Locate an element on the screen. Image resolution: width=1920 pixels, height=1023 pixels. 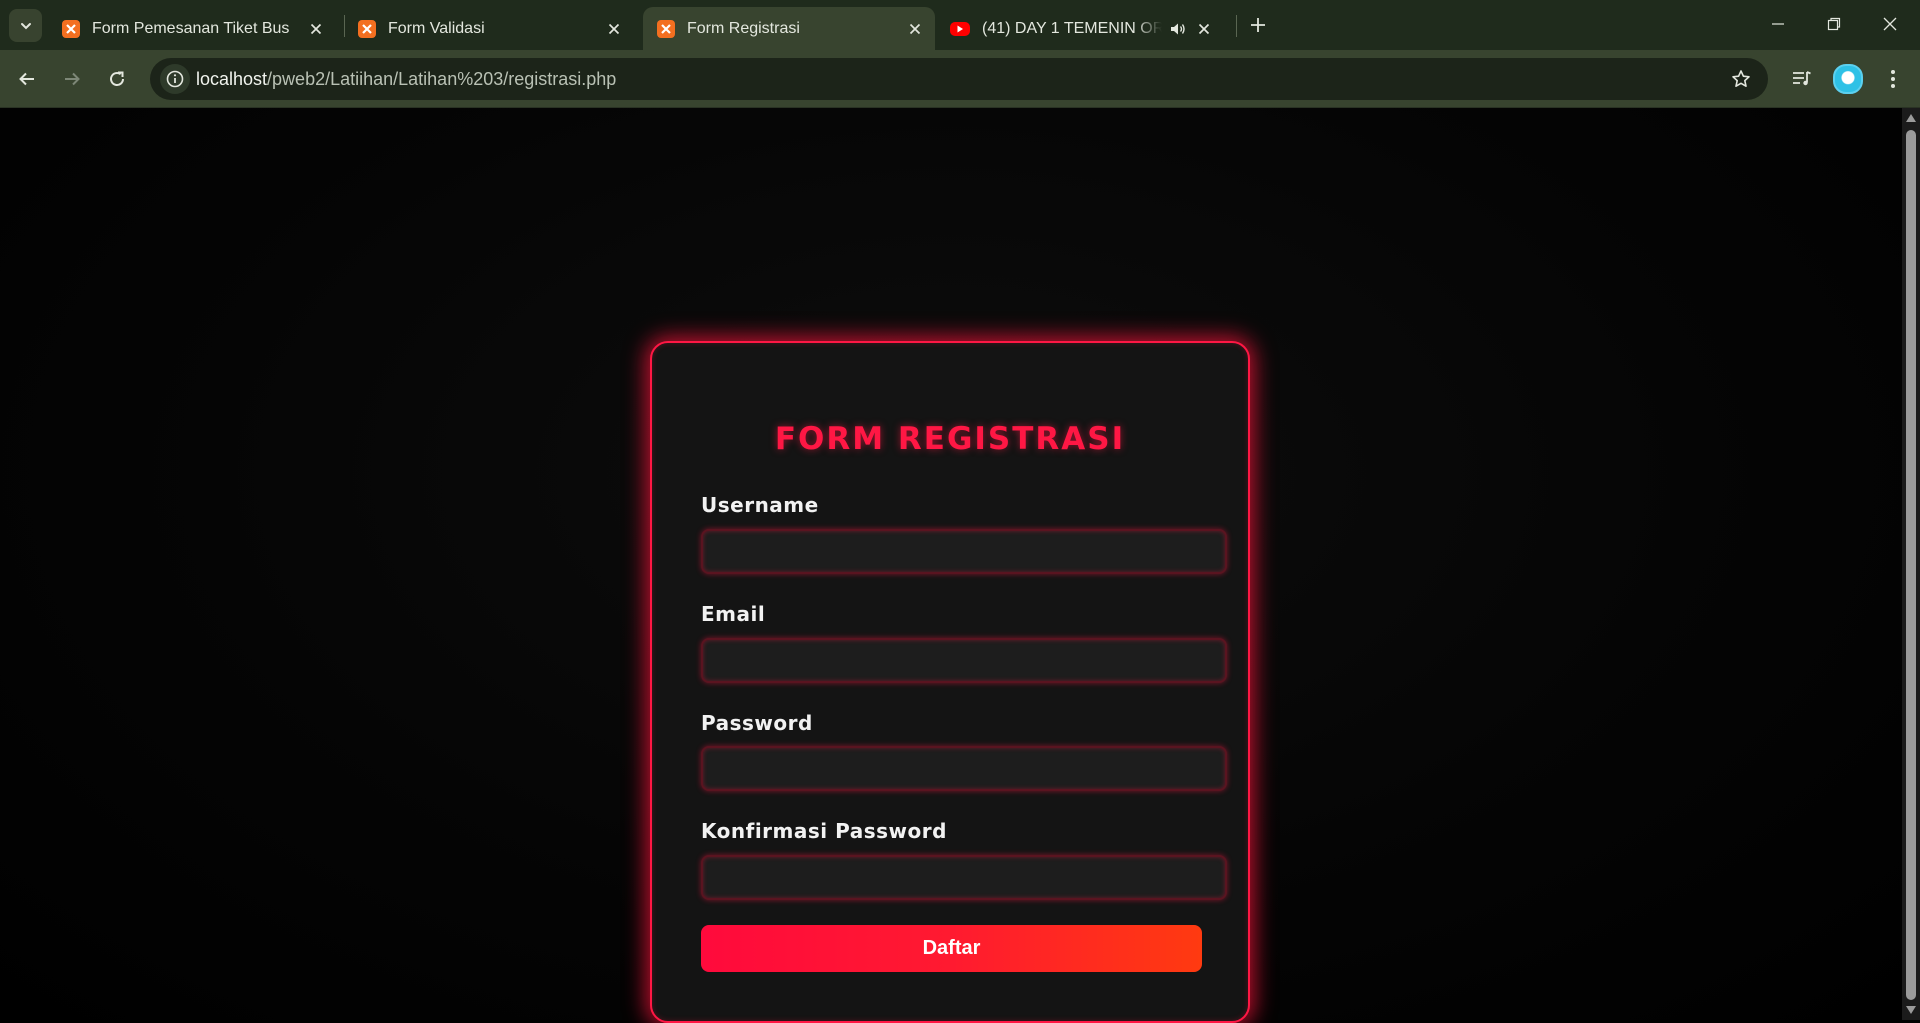
password-label: Password is located at coordinates (757, 723).